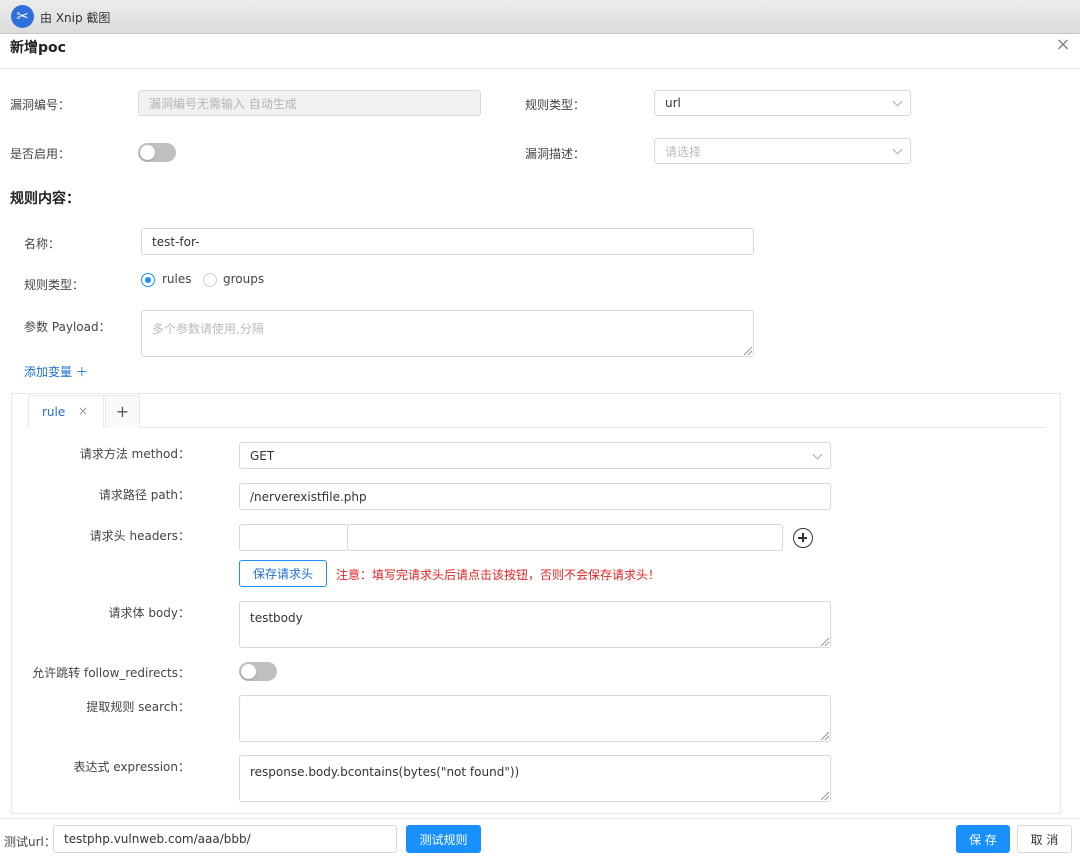 Image resolution: width=1080 pixels, height=858 pixels. Describe the element at coordinates (210, 280) in the screenshot. I see `radio-groups` at that location.